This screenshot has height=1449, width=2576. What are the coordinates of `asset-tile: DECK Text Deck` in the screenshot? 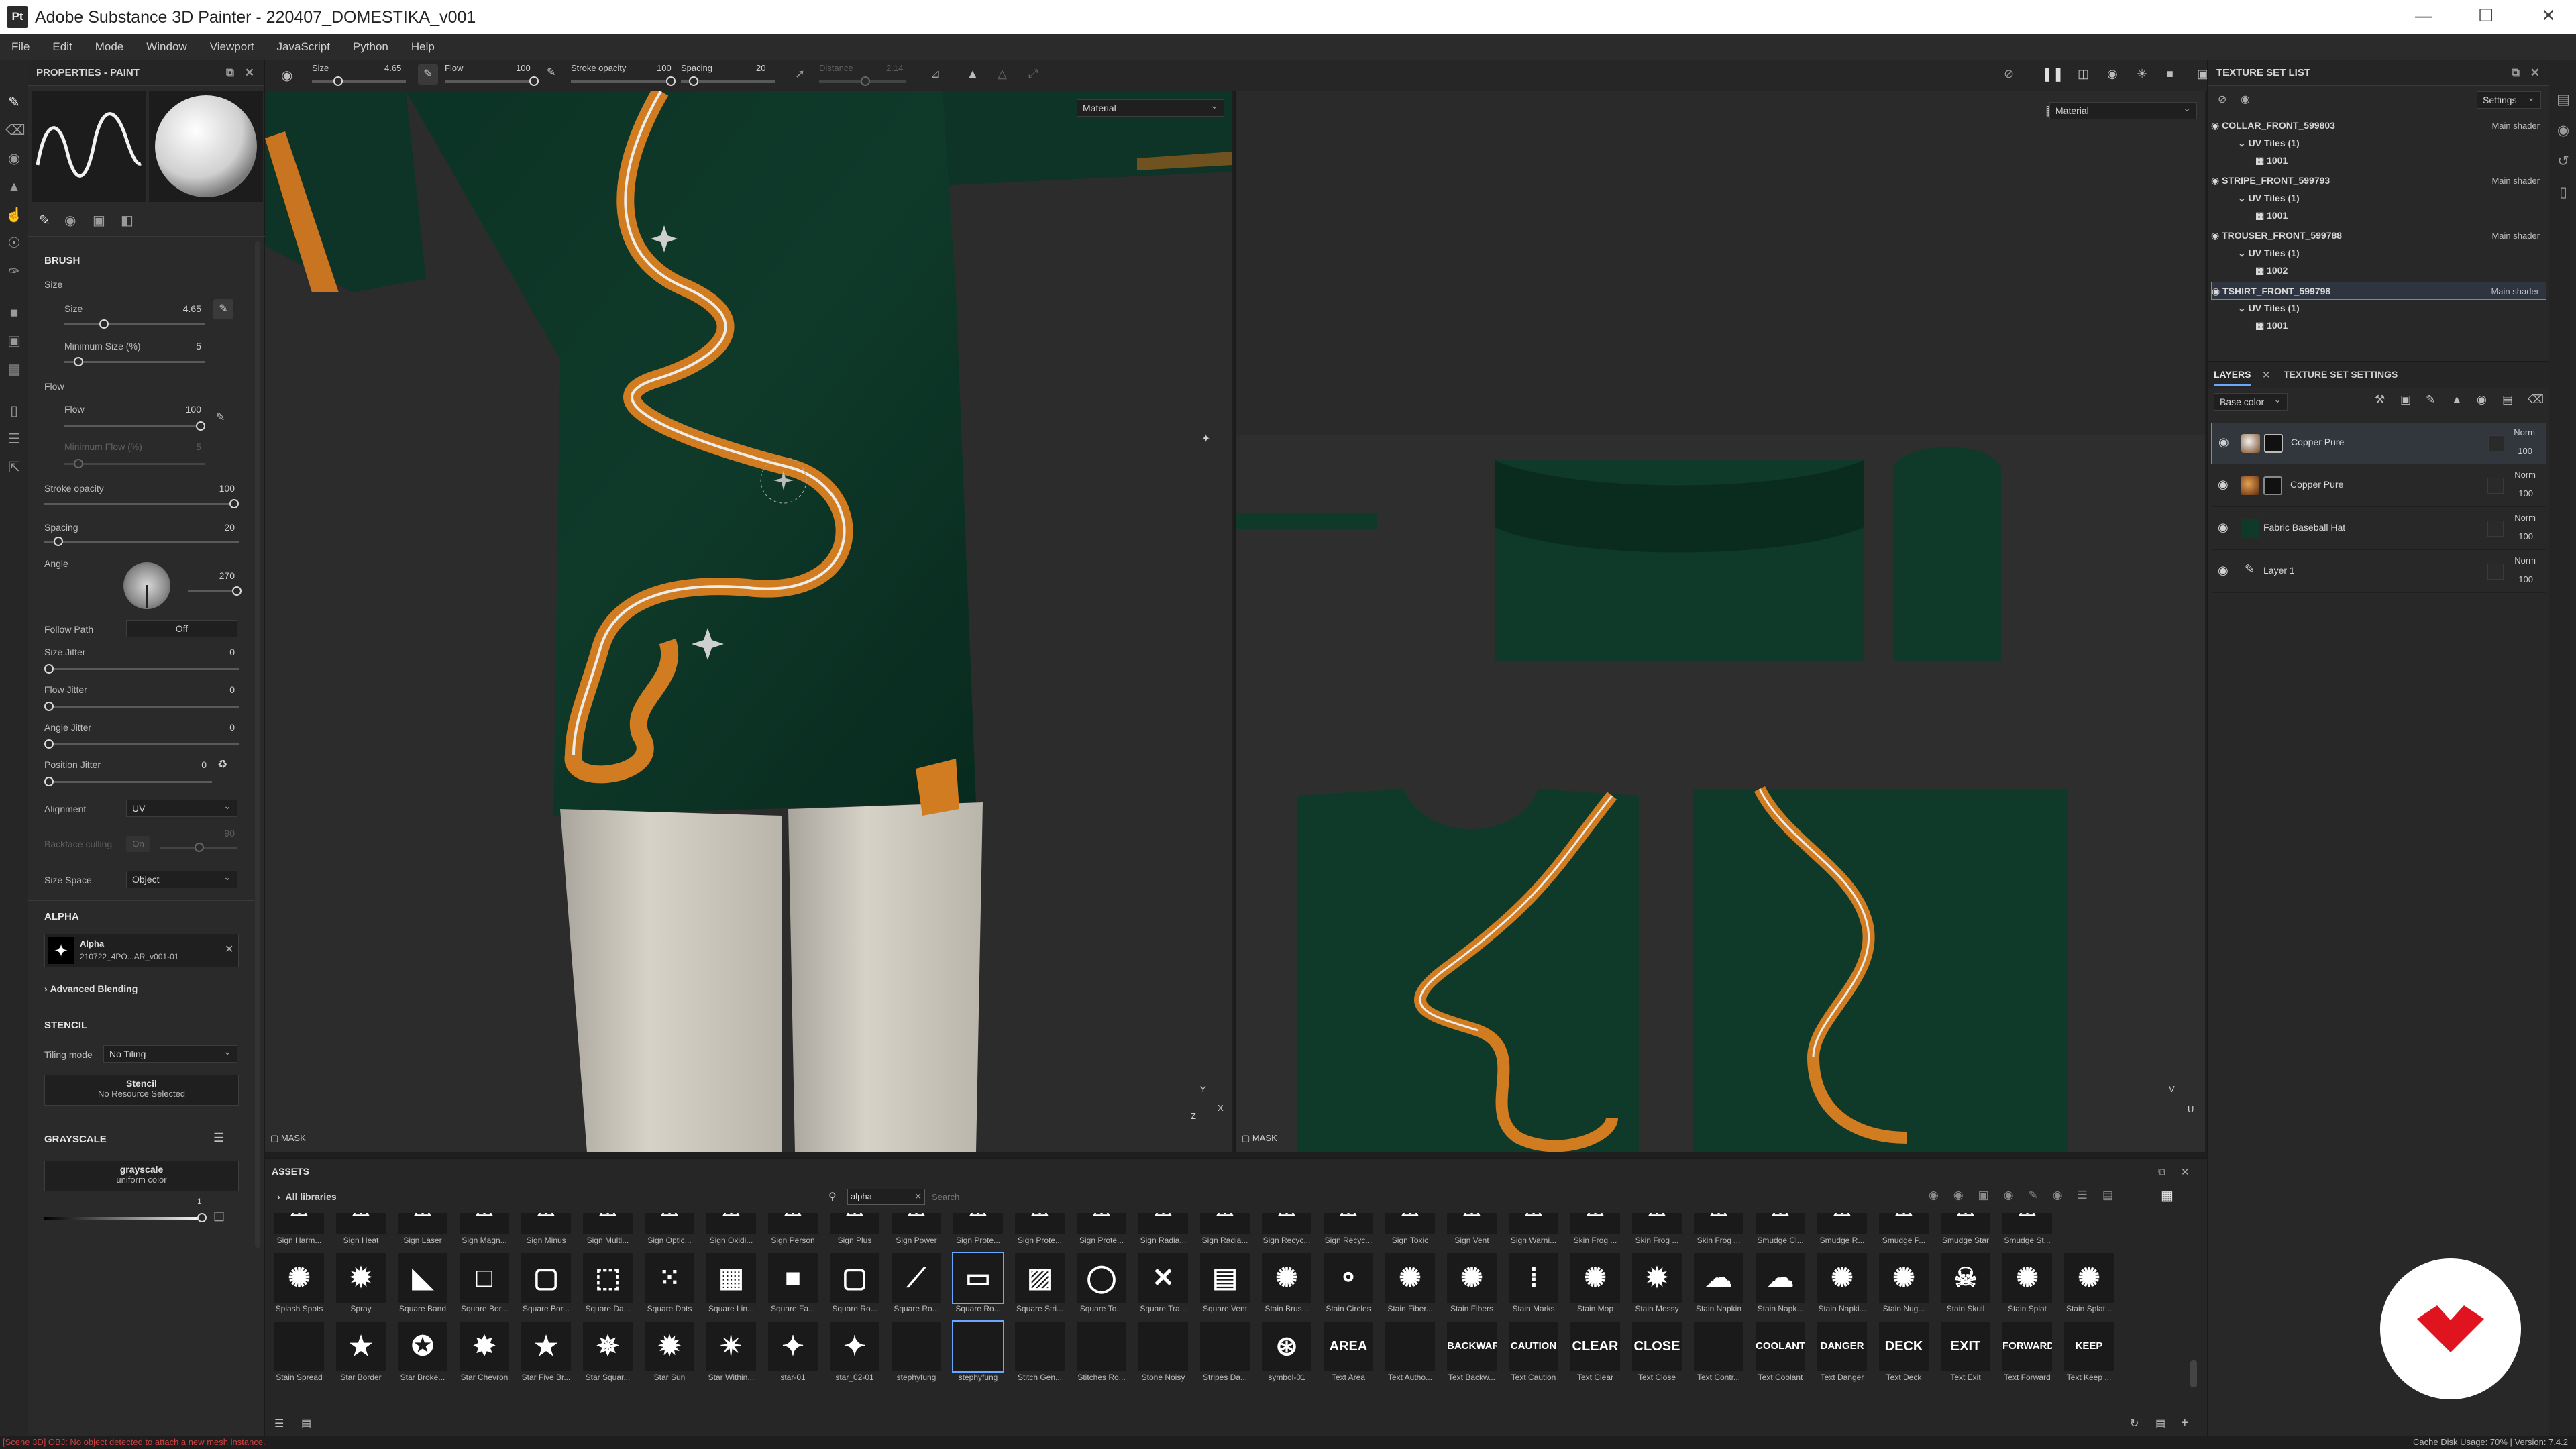 It's located at (1904, 1353).